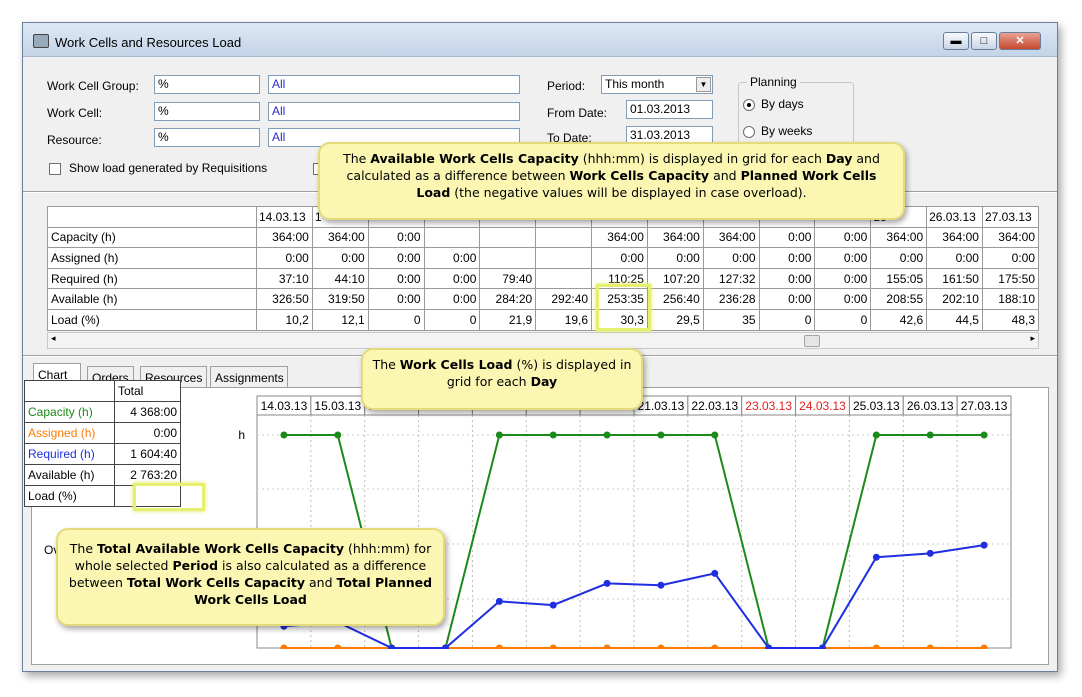  What do you see at coordinates (639, 175) in the screenshot?
I see `callout-text-part: Work Cells Capacity` at bounding box center [639, 175].